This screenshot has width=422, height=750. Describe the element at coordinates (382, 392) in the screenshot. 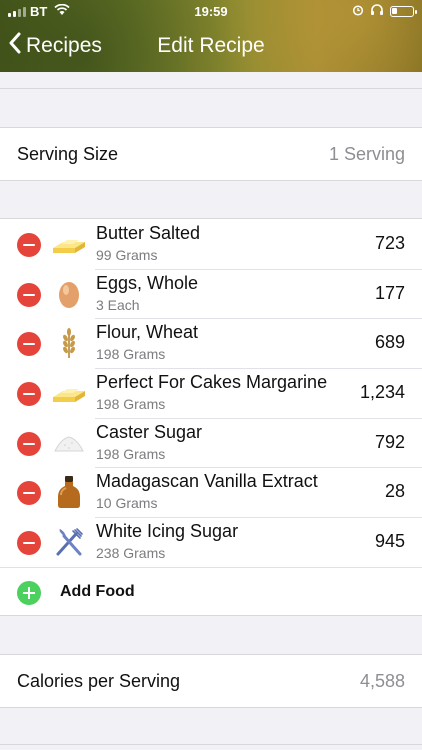

I see `ingredient-calories: 1,234` at that location.